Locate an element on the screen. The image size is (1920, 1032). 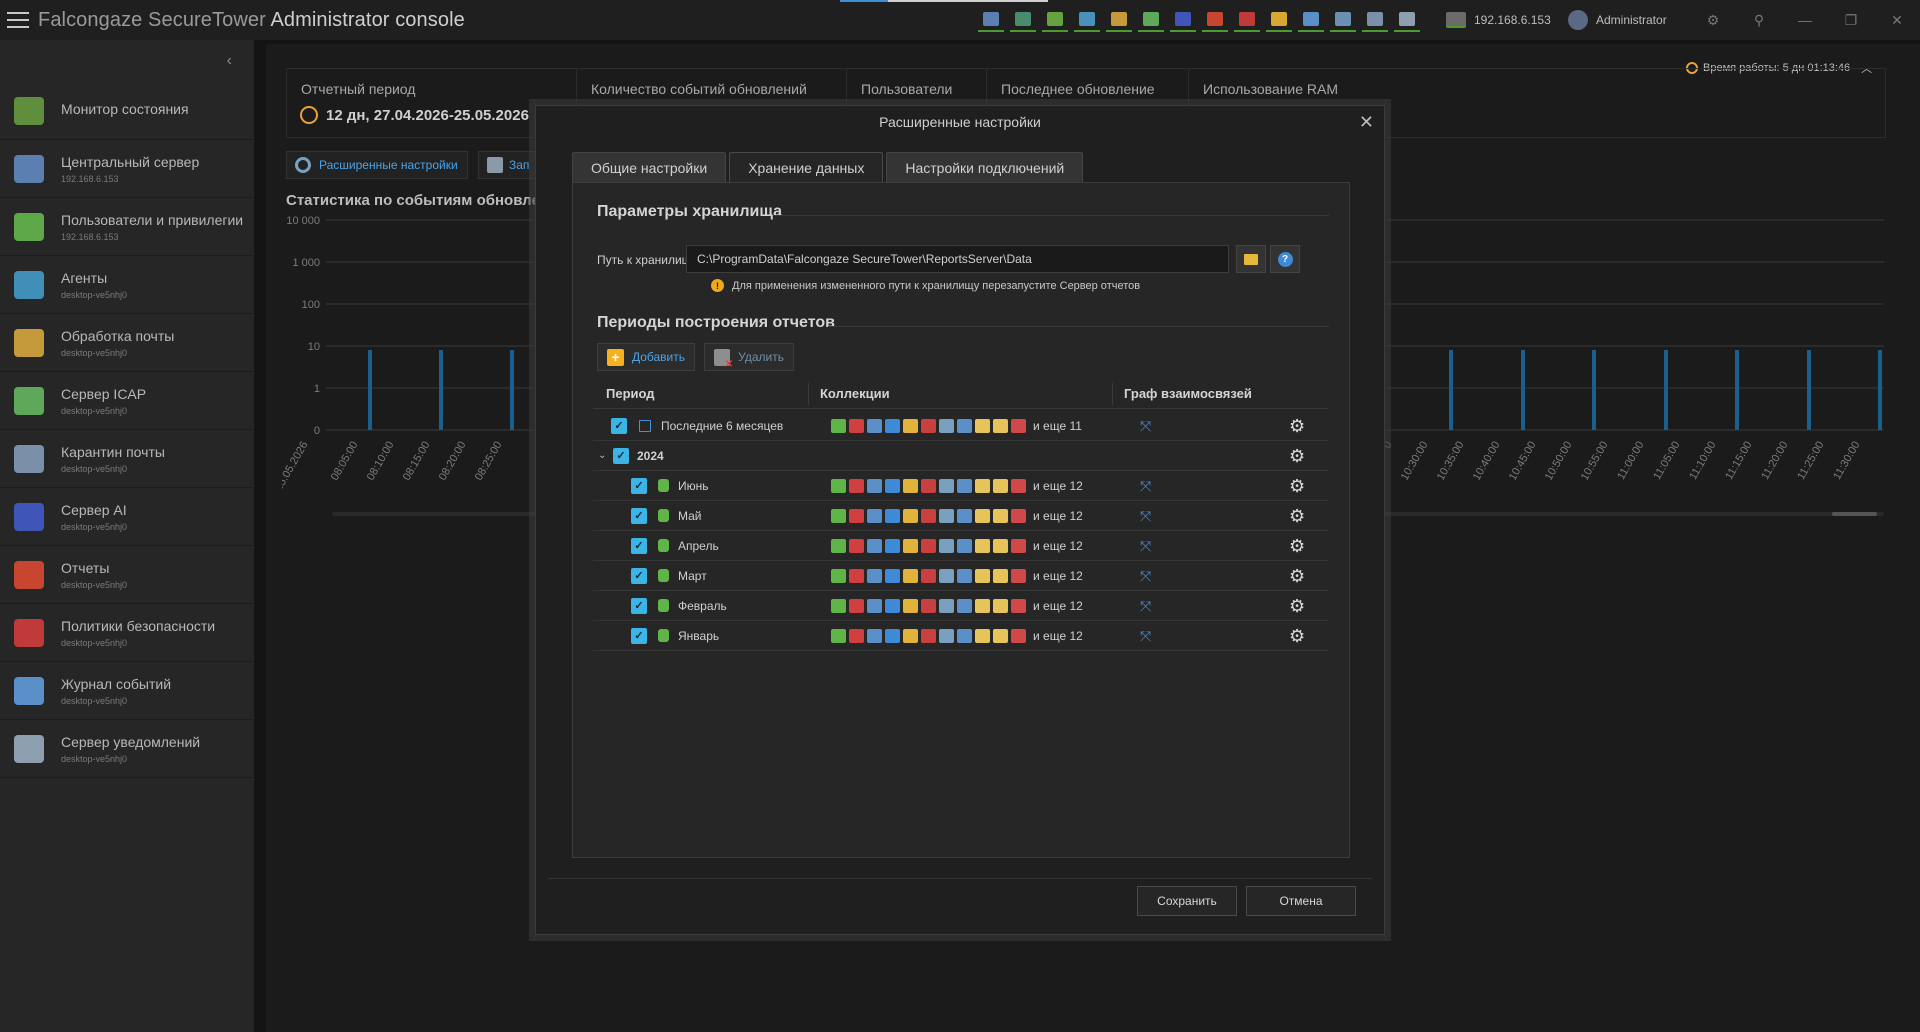
period-row: ✓ Апрель и еще 12 ⤧ ⚙ is located at coordinates (960, 546).